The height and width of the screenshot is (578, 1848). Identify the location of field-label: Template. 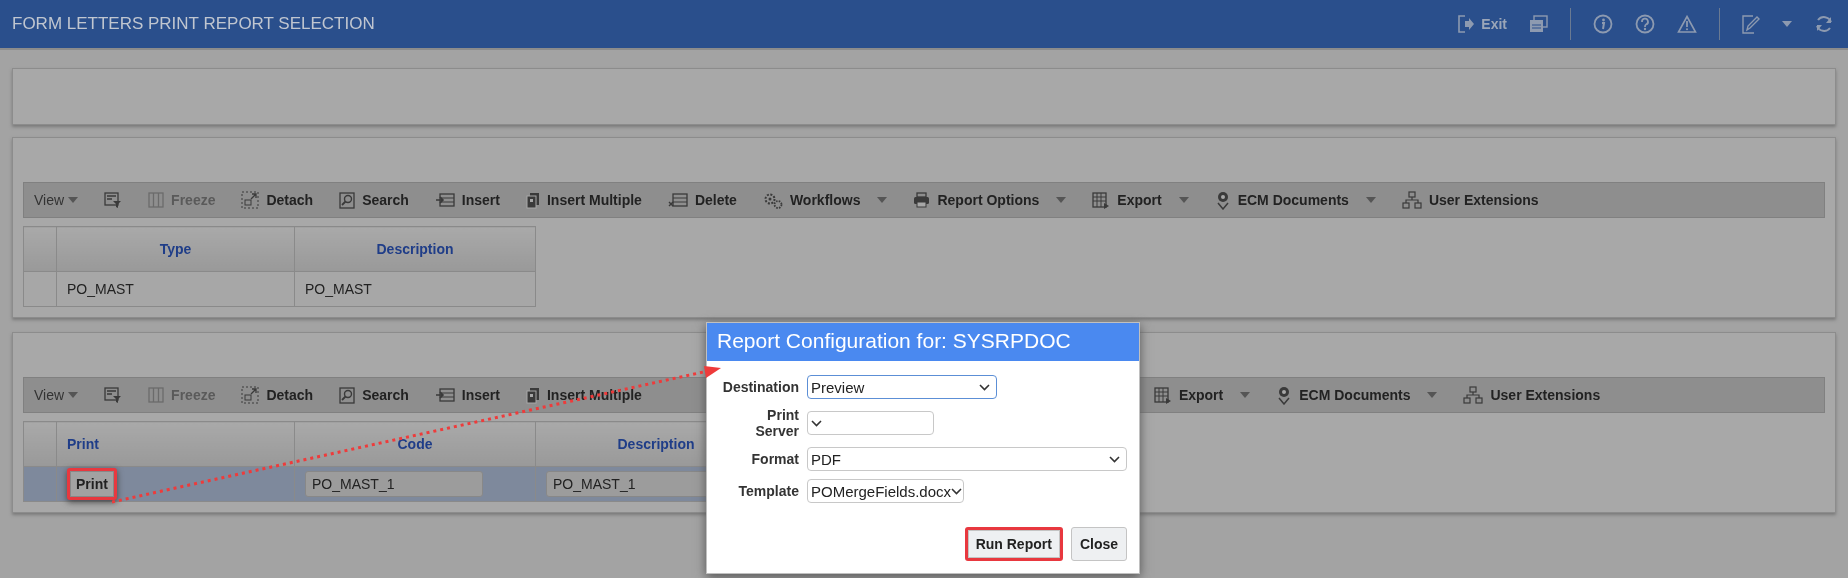
(768, 491).